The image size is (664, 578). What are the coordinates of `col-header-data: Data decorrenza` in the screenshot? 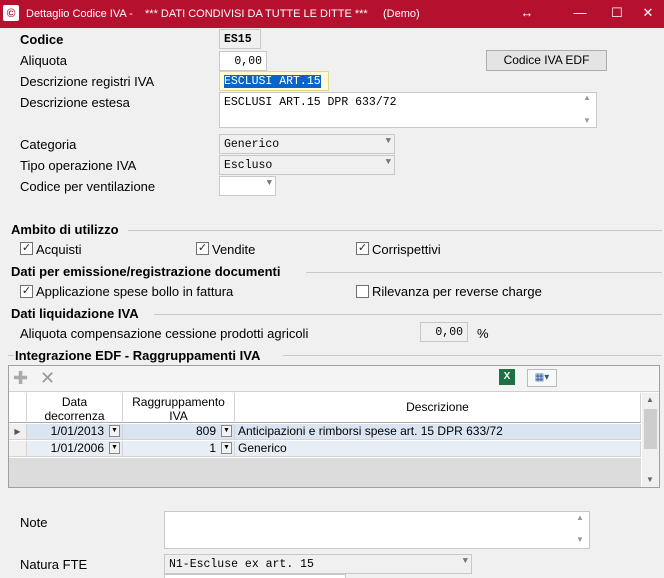 It's located at (75, 408).